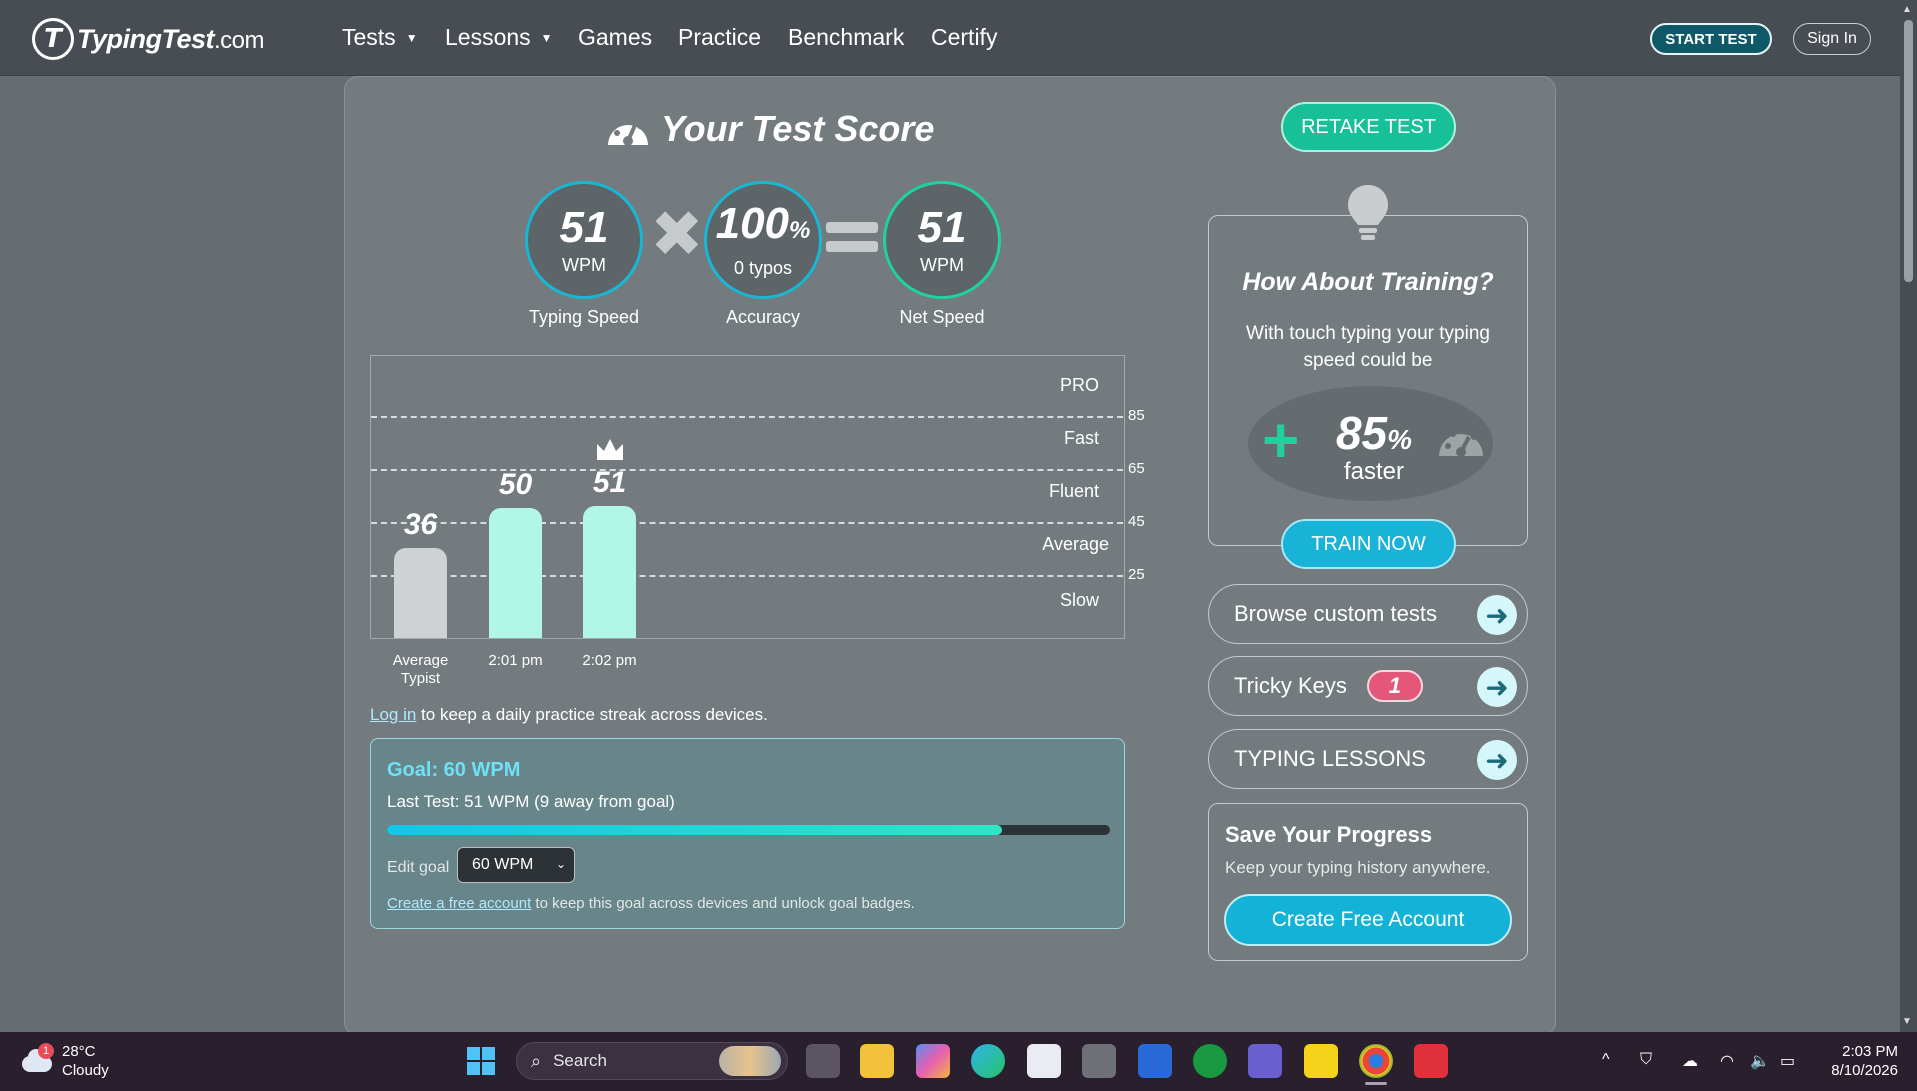  What do you see at coordinates (1908, 151) in the screenshot?
I see `scrollbar-thumb` at bounding box center [1908, 151].